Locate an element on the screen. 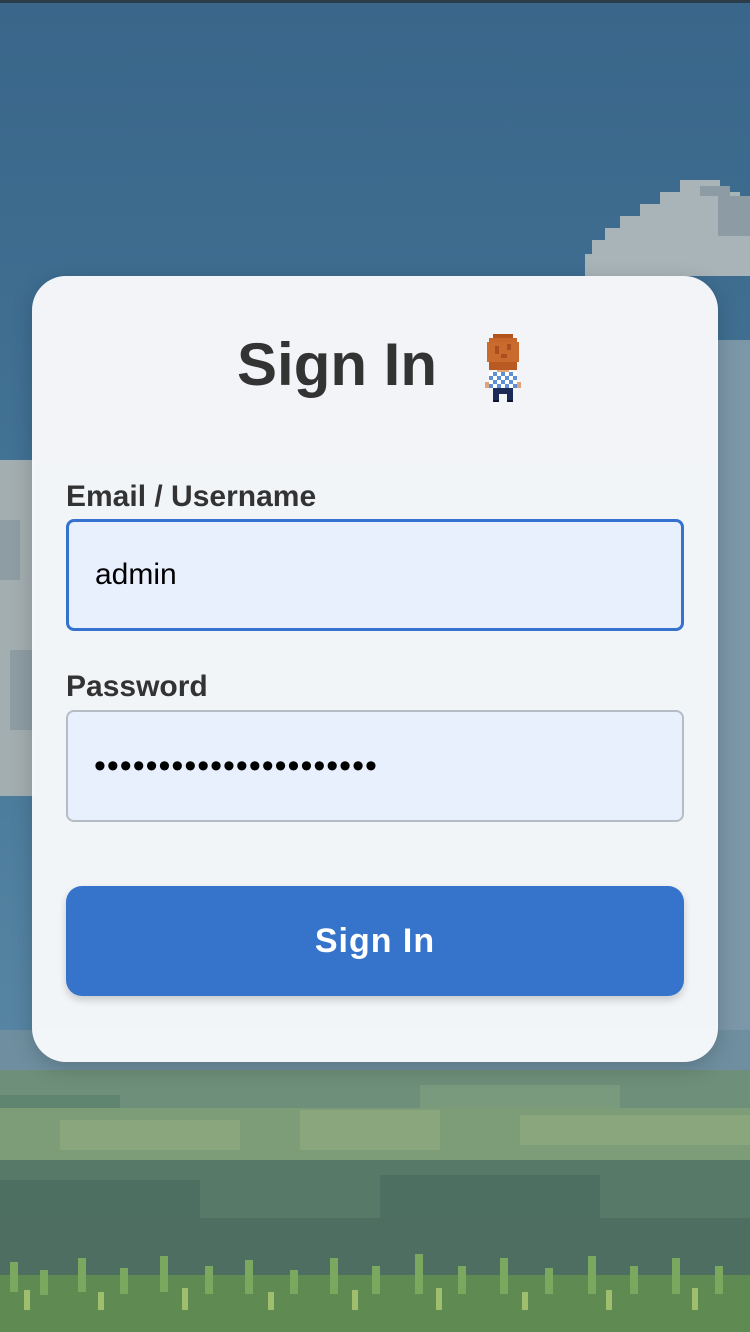  title-row: Sign In is located at coordinates (375, 365).